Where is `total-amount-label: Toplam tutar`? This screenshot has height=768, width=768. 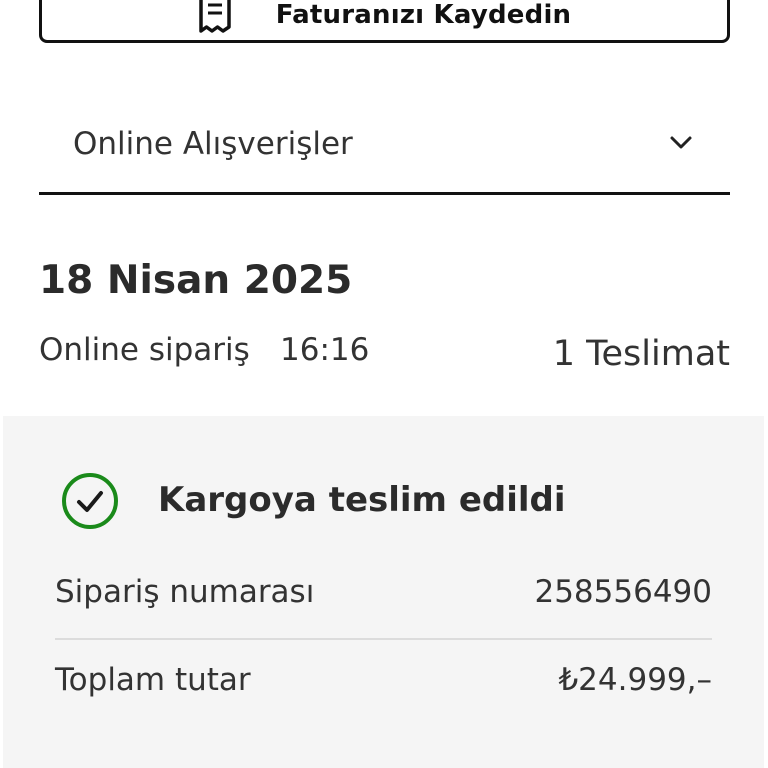
total-amount-label: Toplam tutar is located at coordinates (153, 680).